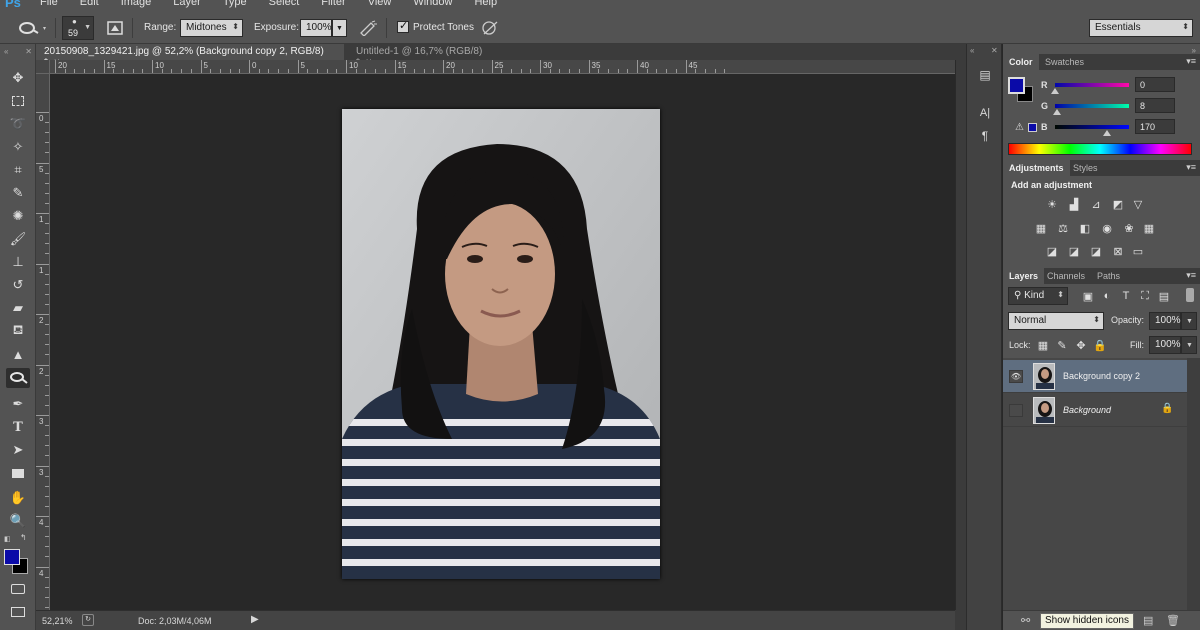 The image size is (1200, 630). What do you see at coordinates (1043, 345) in the screenshot?
I see `lock-transparent-icon: ▦` at bounding box center [1043, 345].